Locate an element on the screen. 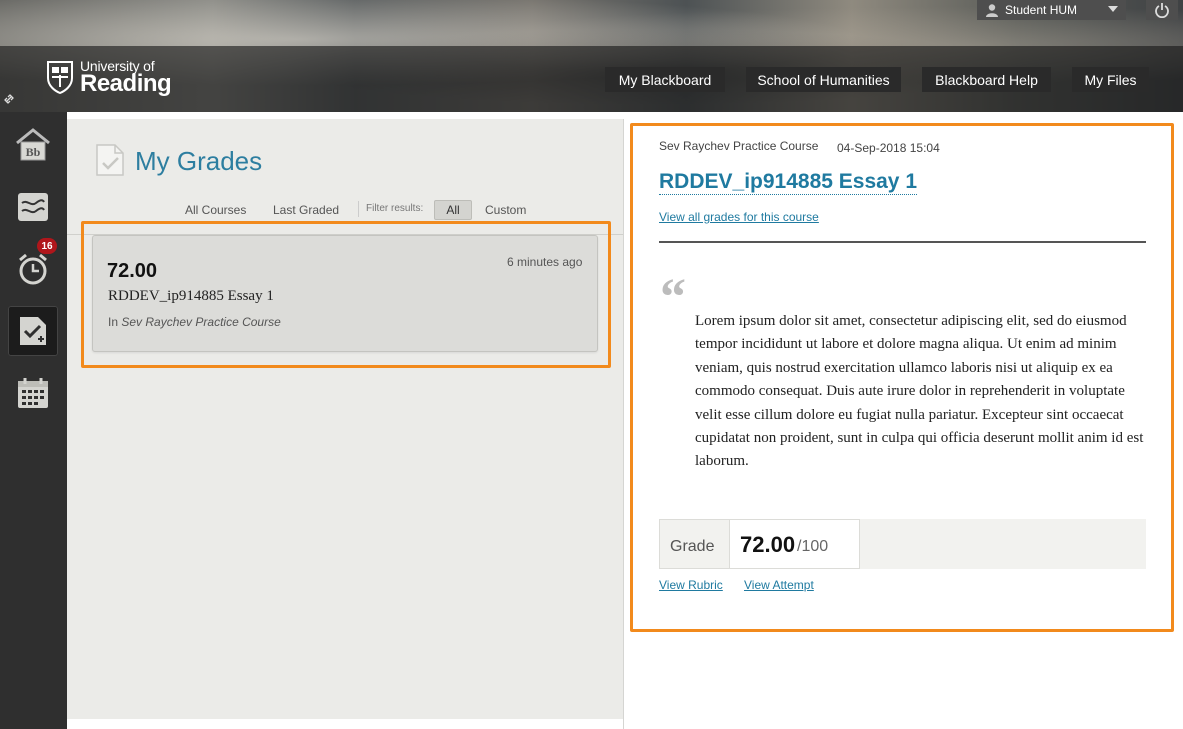 This screenshot has height=729, width=1183. side-rail: Bb 16 is located at coordinates (33, 420).